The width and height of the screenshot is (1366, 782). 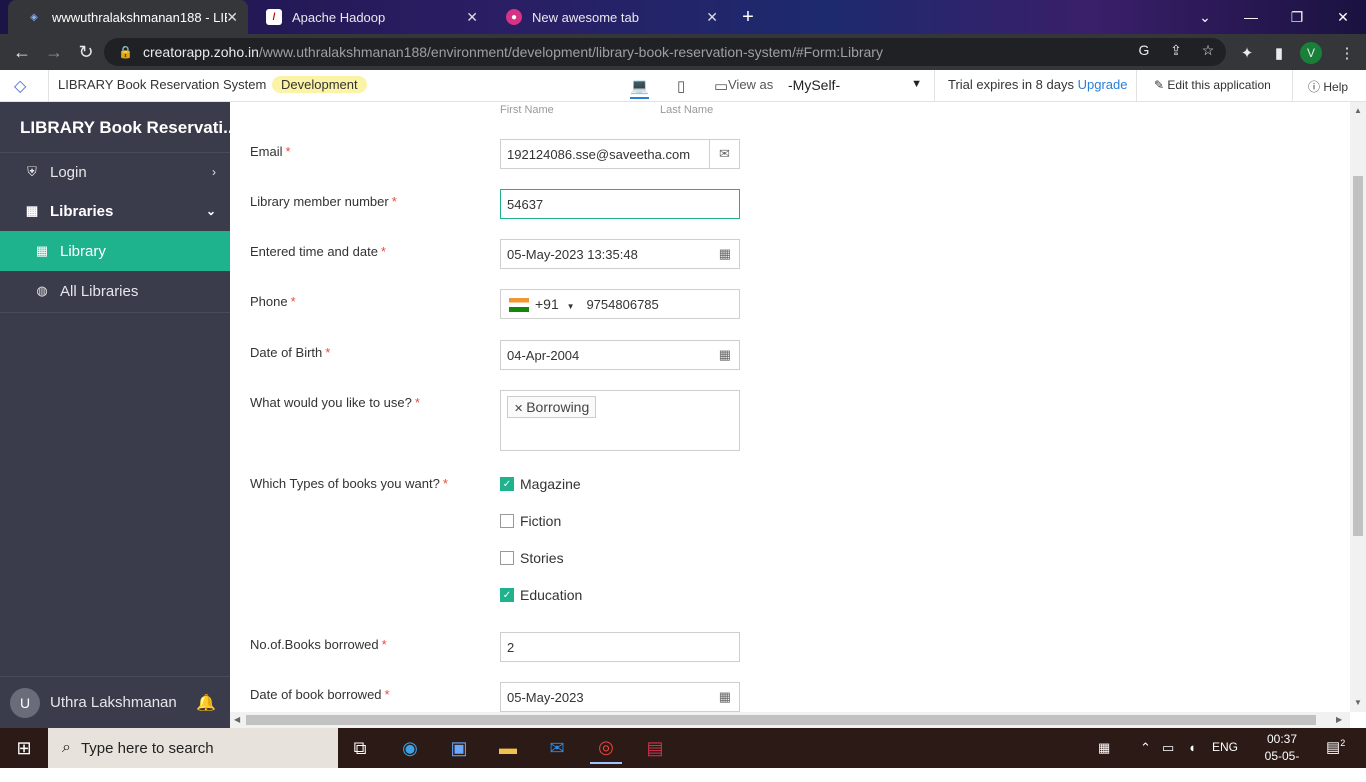 I want to click on profile-avatar: V, so click(x=1311, y=53).